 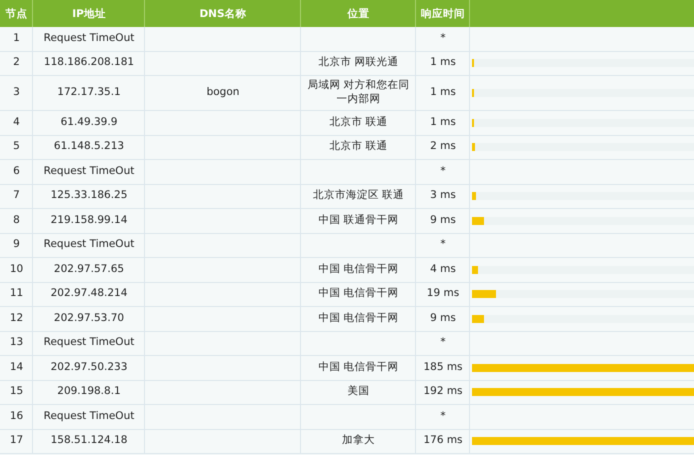 I want to click on table-cell: 209.198.8.1, so click(x=89, y=392).